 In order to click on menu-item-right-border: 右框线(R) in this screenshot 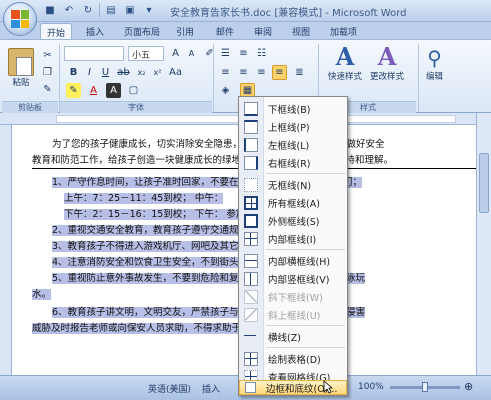, I will do `click(293, 163)`.